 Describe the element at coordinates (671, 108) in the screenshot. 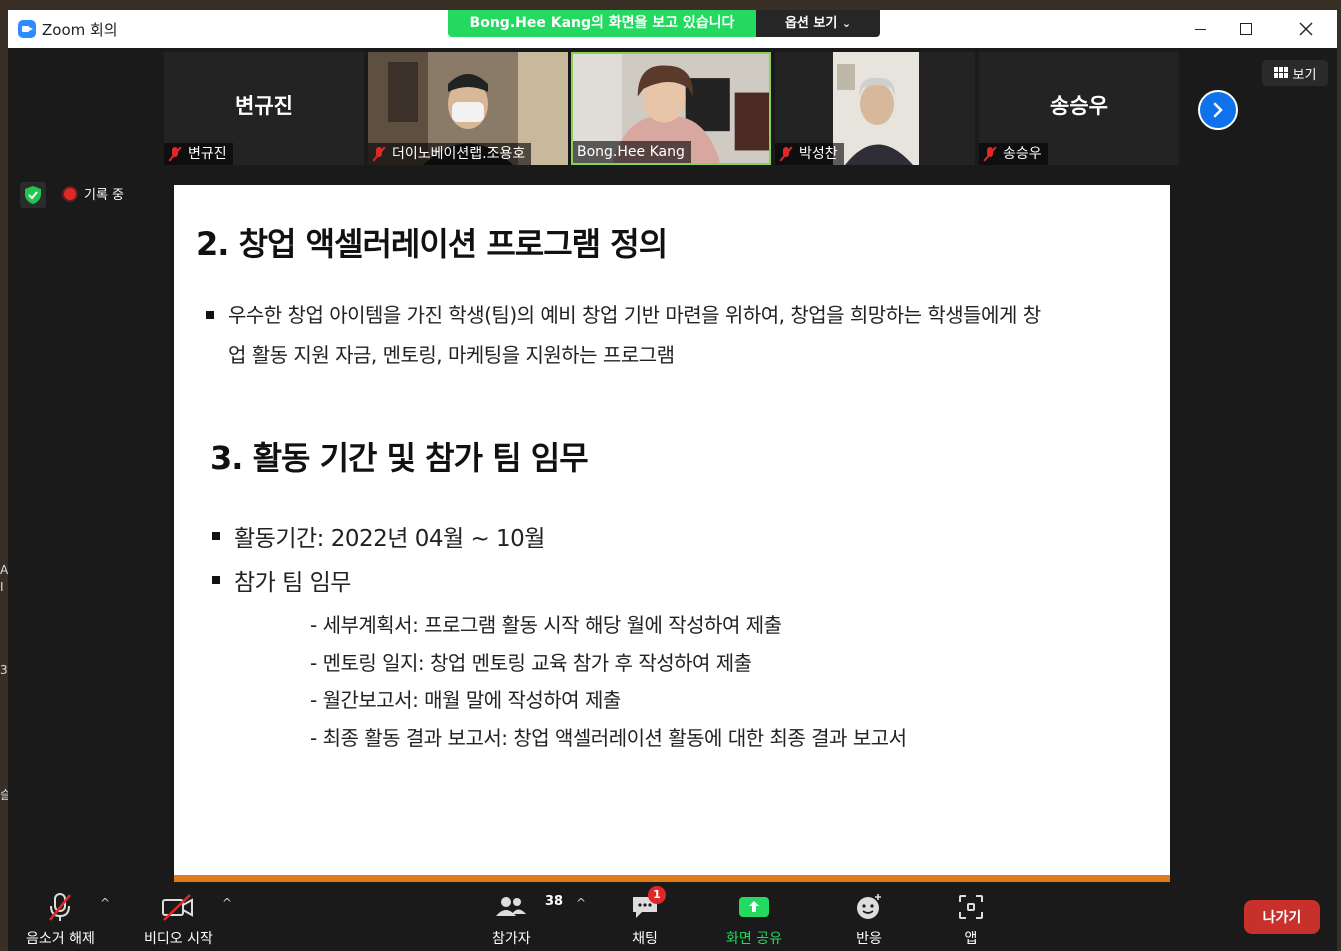

I see `participant-tile-active: Bong.Hee Kang` at that location.